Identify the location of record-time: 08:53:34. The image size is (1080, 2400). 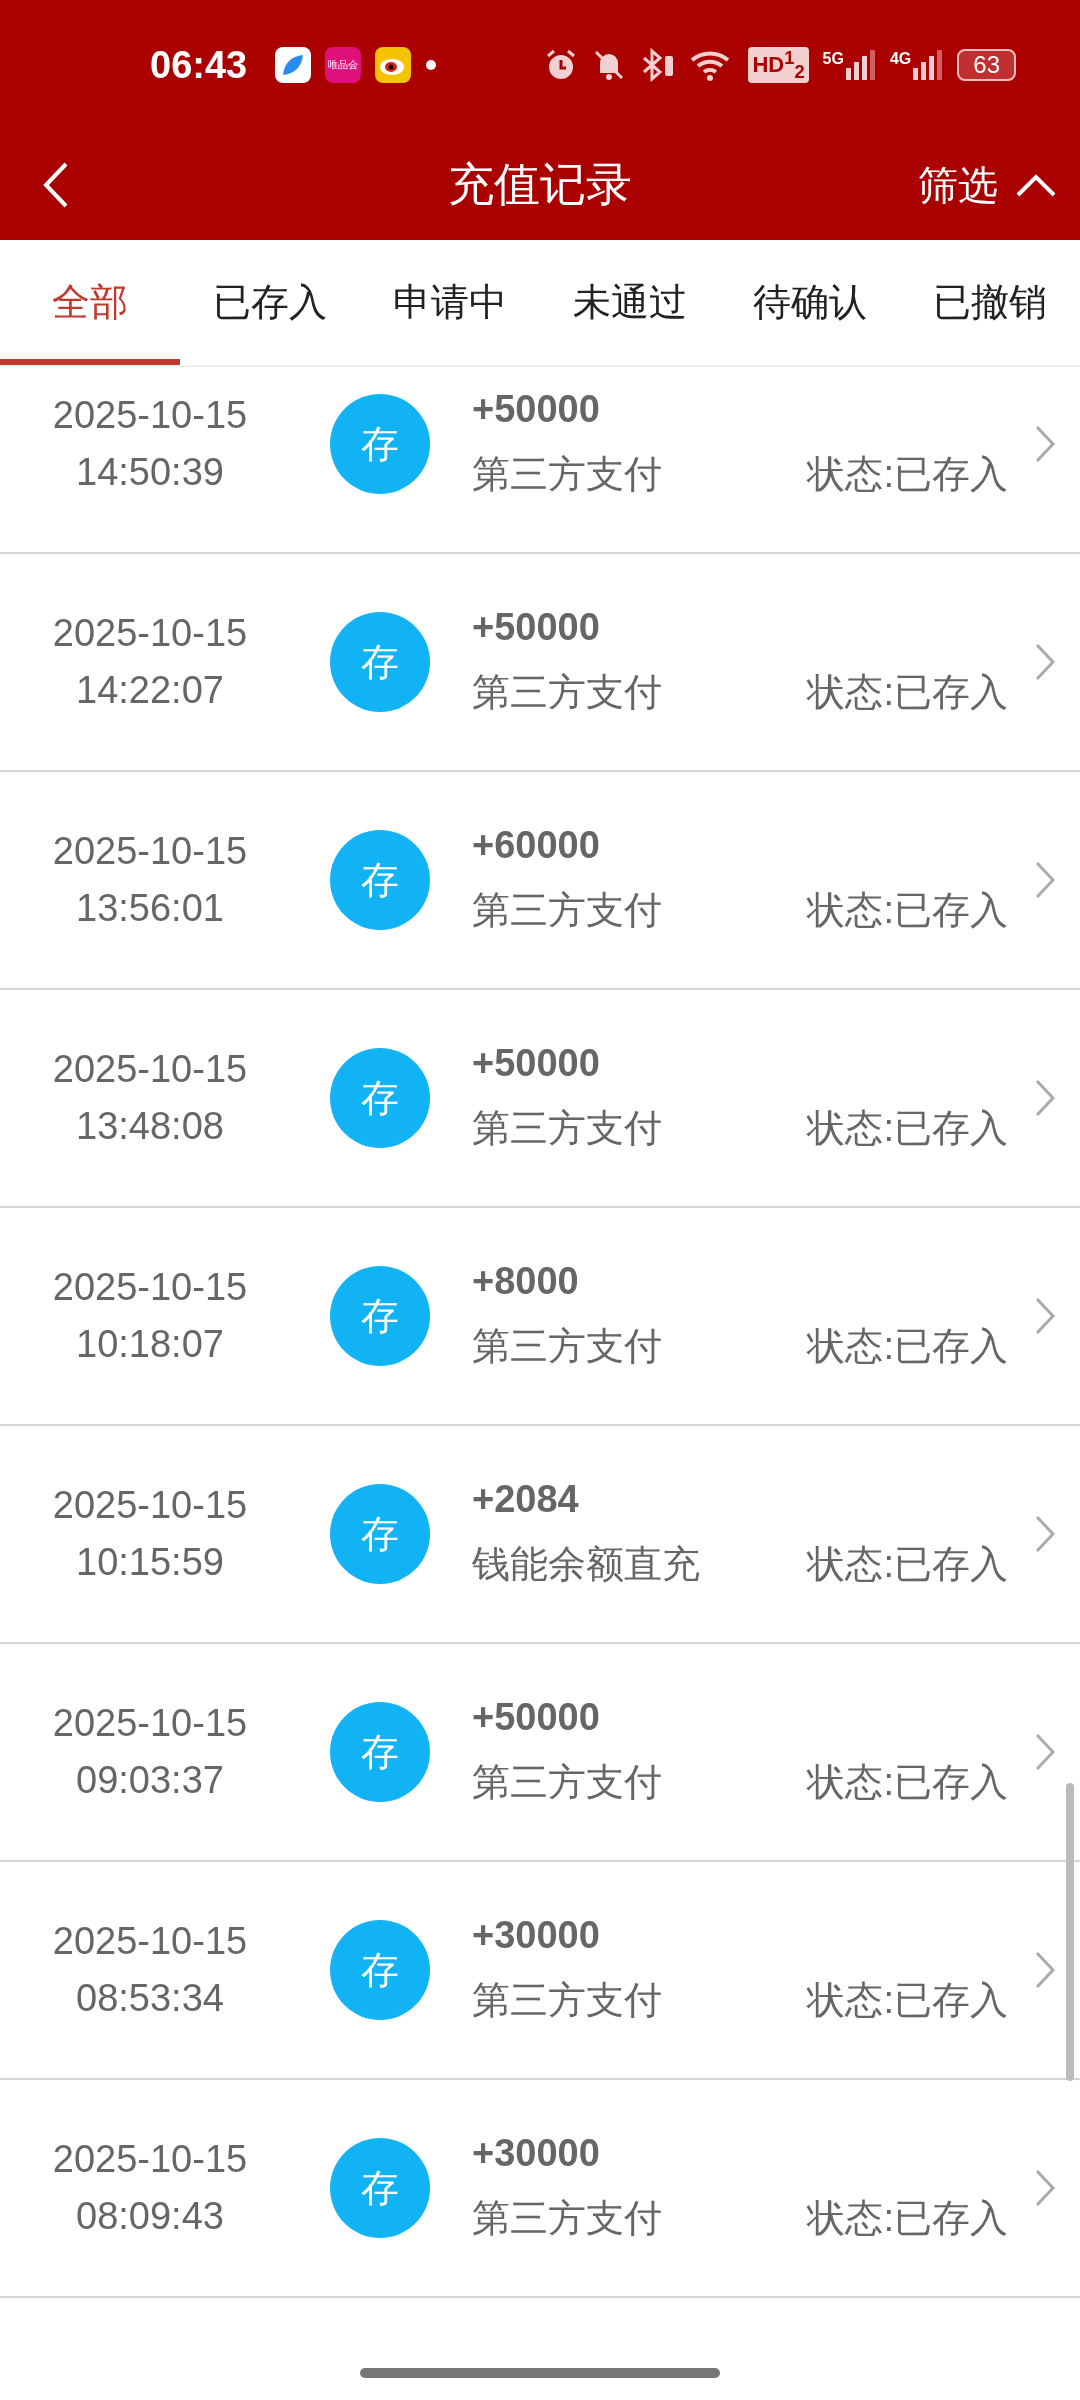
(150, 1998).